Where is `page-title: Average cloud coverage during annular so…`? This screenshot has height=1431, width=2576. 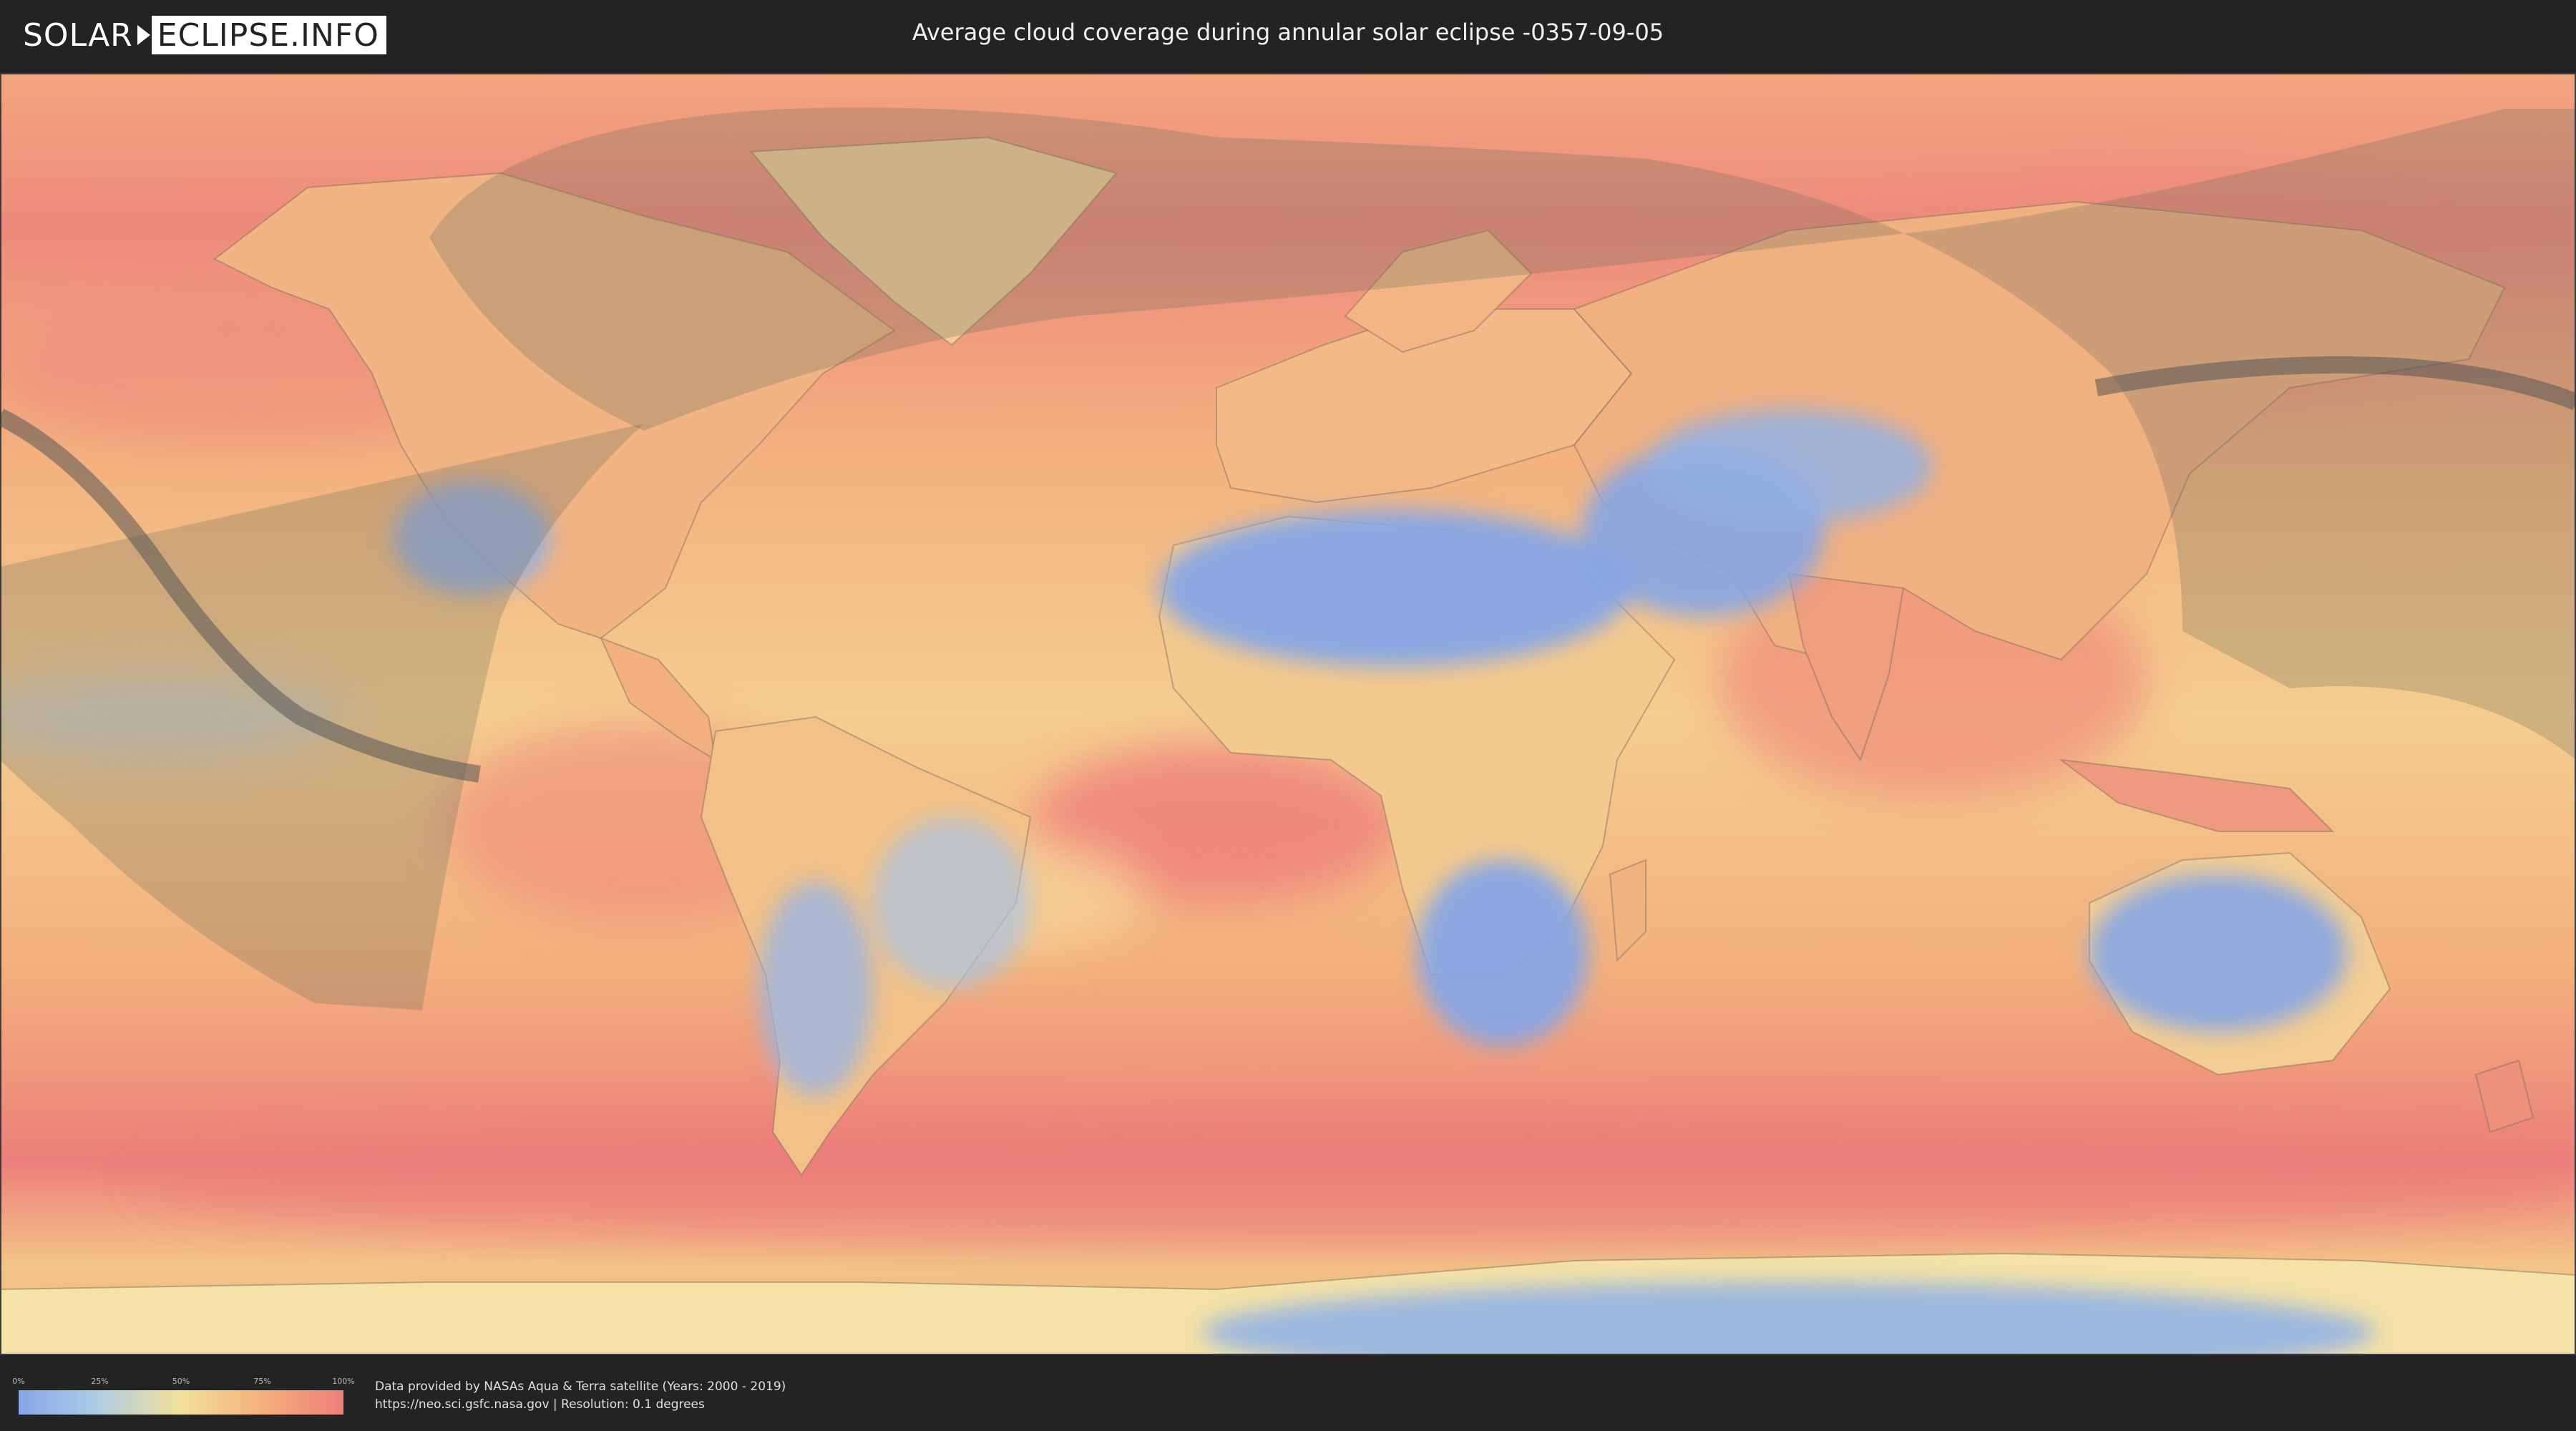
page-title: Average cloud coverage during annular so… is located at coordinates (1288, 32).